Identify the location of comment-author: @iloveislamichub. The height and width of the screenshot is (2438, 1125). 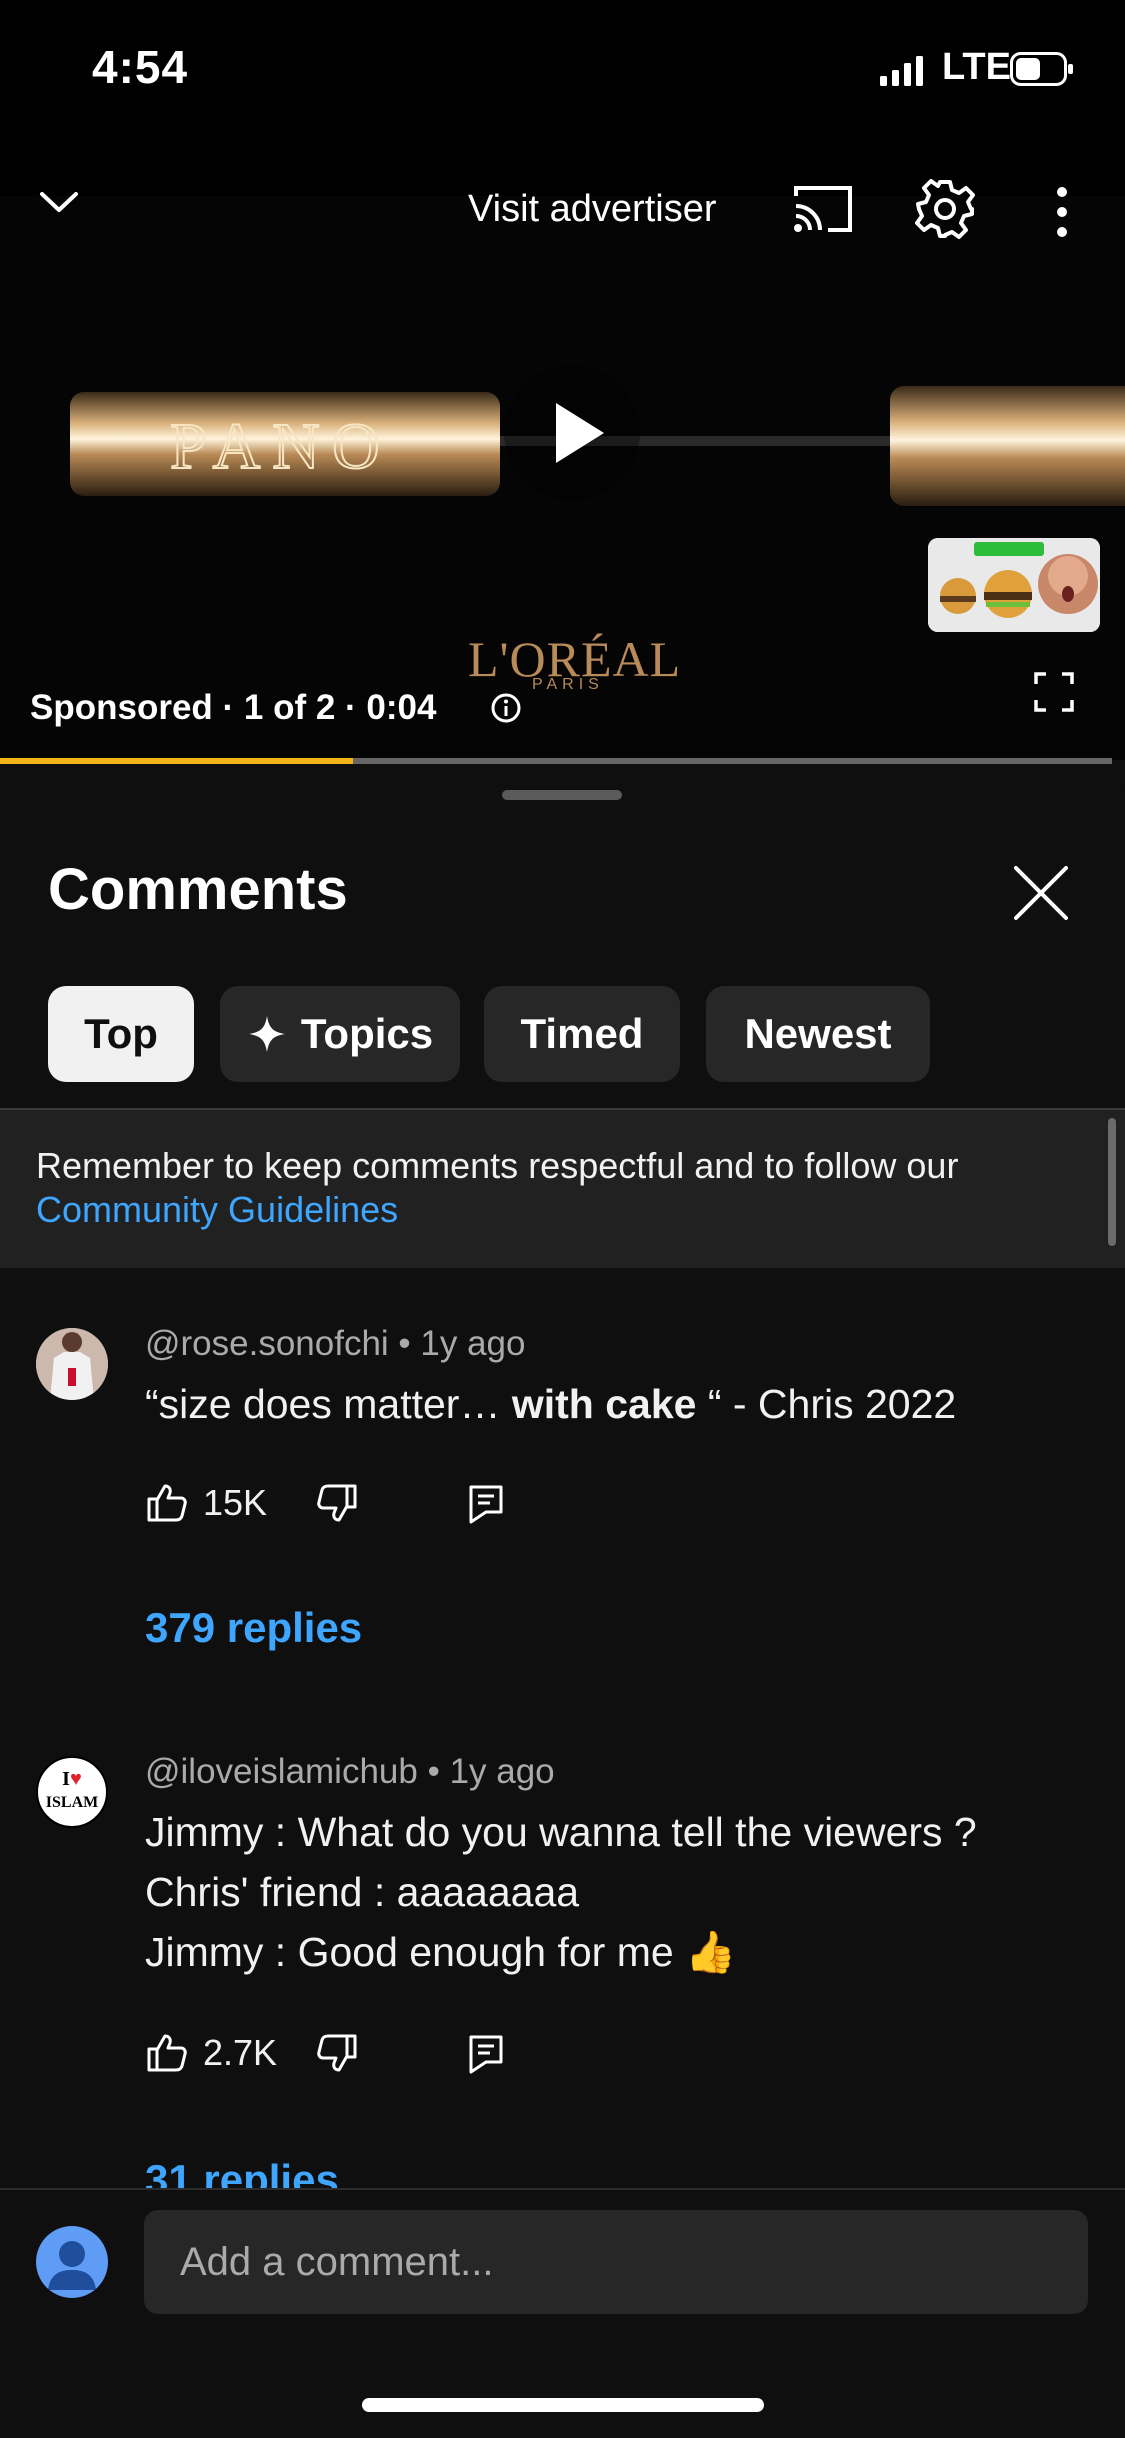
(281, 1771).